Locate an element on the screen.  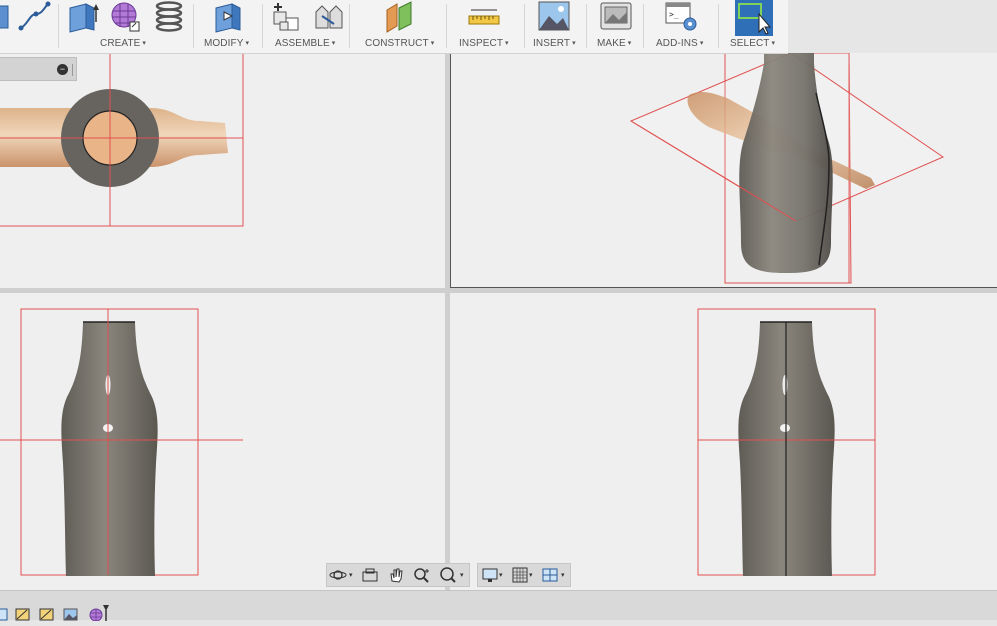
perspective-view-canvas is located at coordinates (787, 168).